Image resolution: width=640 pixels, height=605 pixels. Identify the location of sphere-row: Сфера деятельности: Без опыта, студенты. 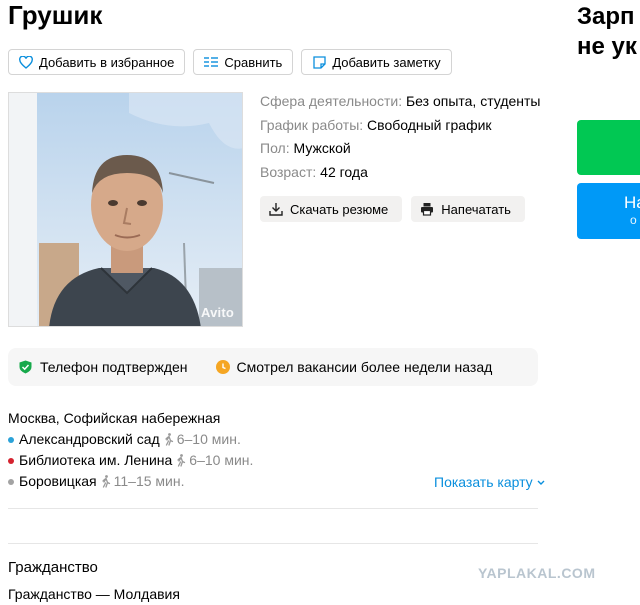
(400, 102).